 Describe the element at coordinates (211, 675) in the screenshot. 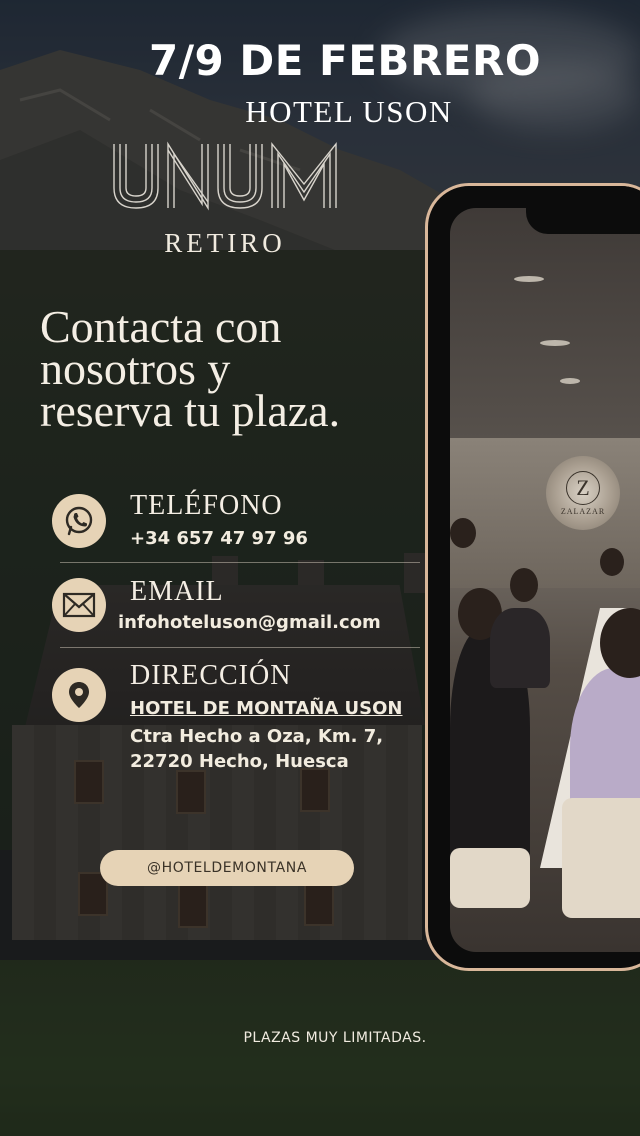

I see `address-label: DIRECCIÓN` at that location.